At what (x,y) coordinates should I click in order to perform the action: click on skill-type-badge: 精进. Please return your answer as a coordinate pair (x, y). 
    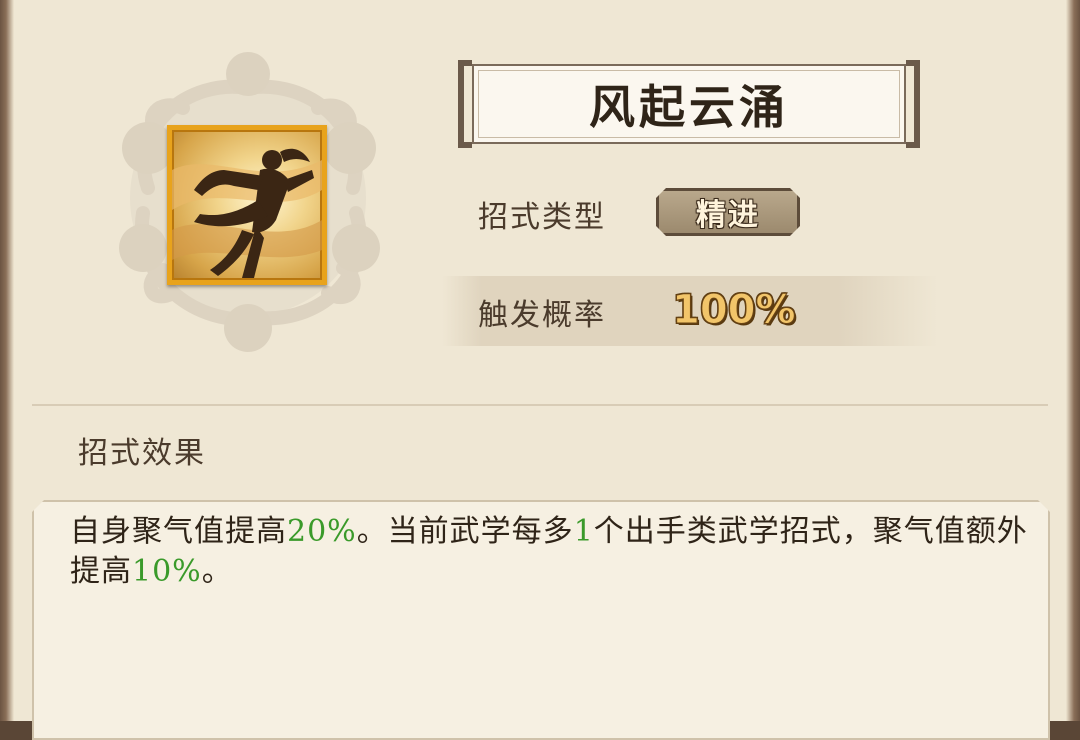
    Looking at the image, I should click on (728, 212).